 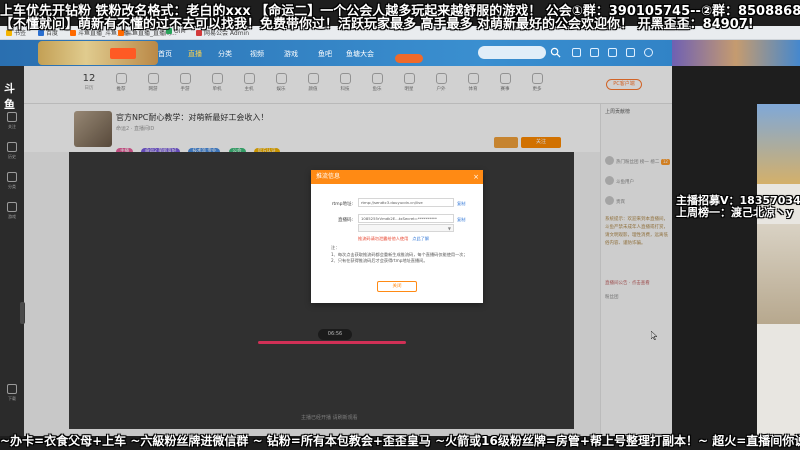 What do you see at coordinates (123, 53) in the screenshot?
I see `logo-badge` at bounding box center [123, 53].